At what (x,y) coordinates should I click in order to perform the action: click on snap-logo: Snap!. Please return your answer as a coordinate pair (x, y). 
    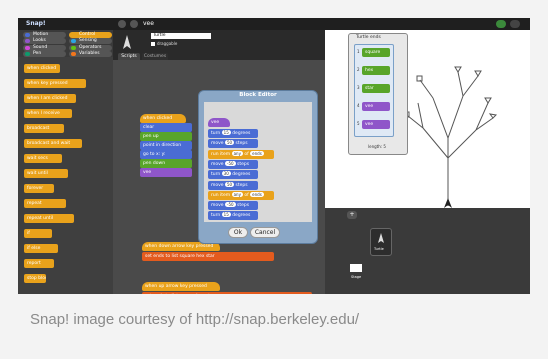
    Looking at the image, I should click on (36, 24).